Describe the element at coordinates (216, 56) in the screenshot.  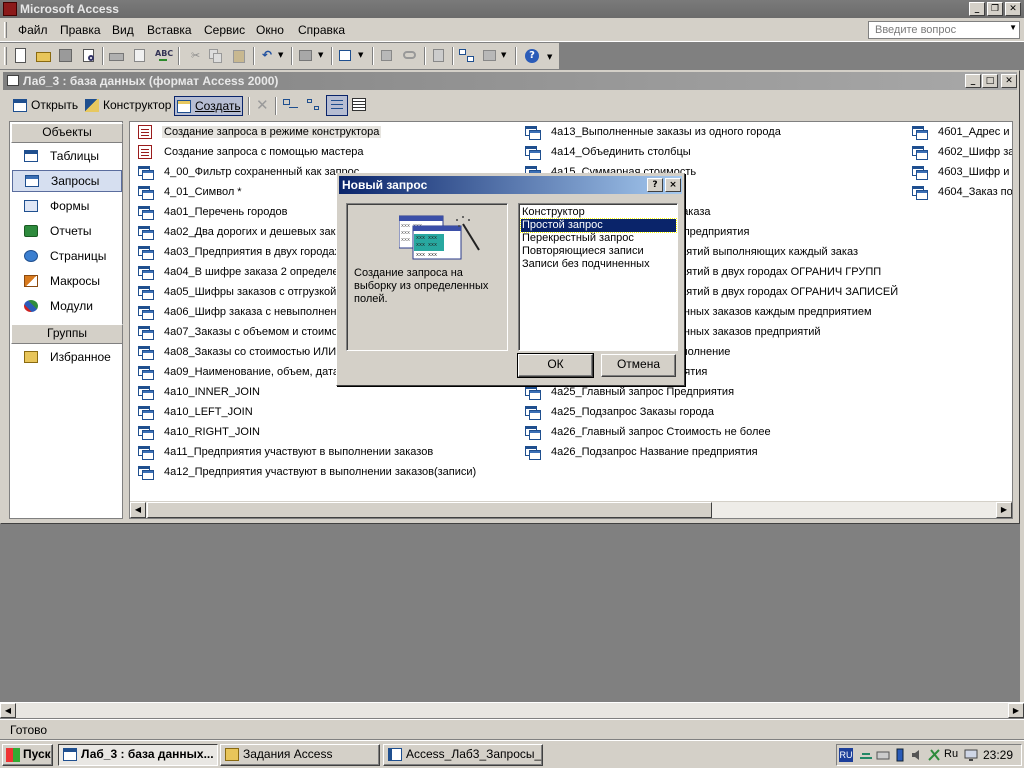
I see `copy-icon` at that location.